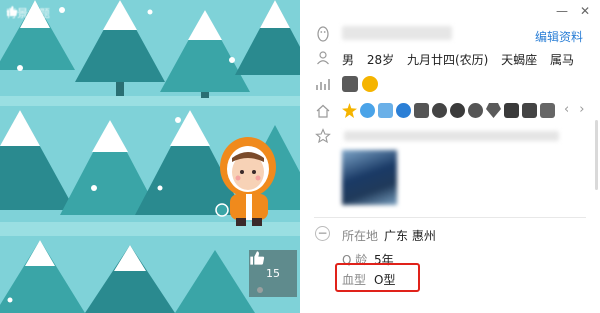  Describe the element at coordinates (450, 217) in the screenshot. I see `divider` at that location.